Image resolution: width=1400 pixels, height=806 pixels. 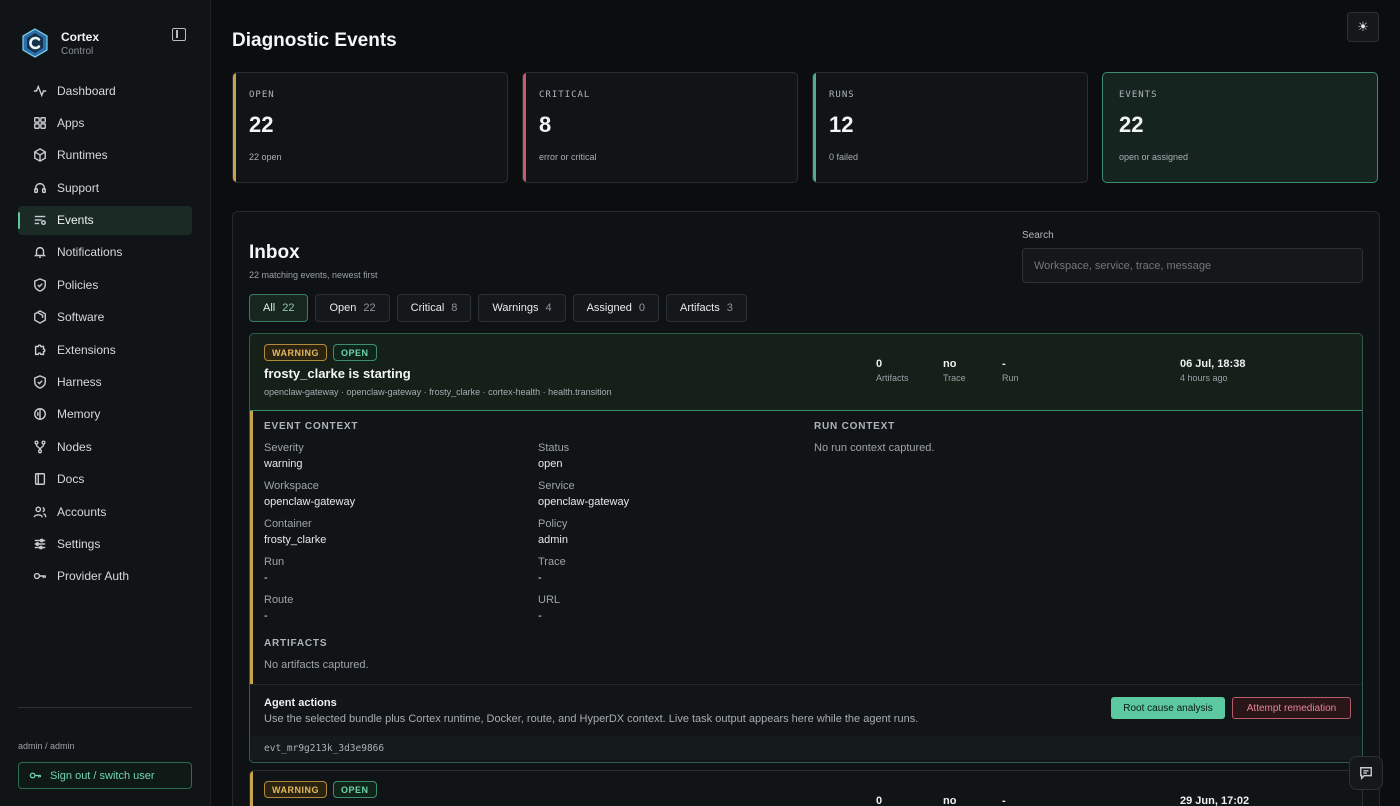 What do you see at coordinates (40, 350) in the screenshot?
I see `puzzle-icon` at bounding box center [40, 350].